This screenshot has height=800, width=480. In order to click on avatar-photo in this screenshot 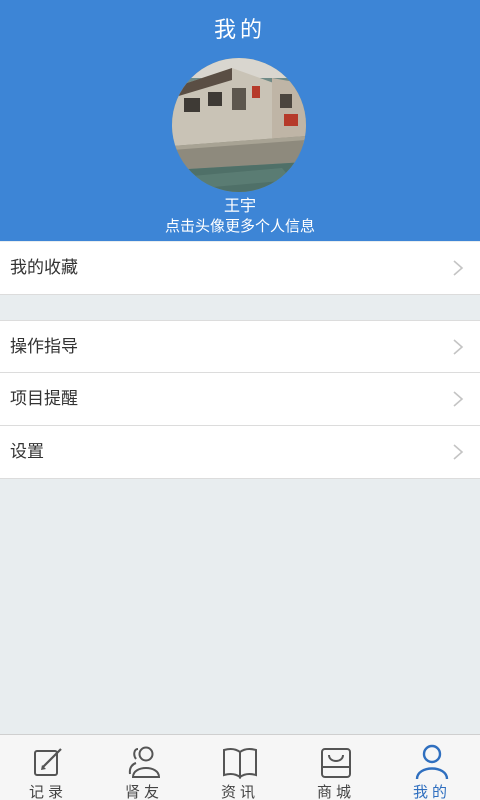, I will do `click(239, 125)`.